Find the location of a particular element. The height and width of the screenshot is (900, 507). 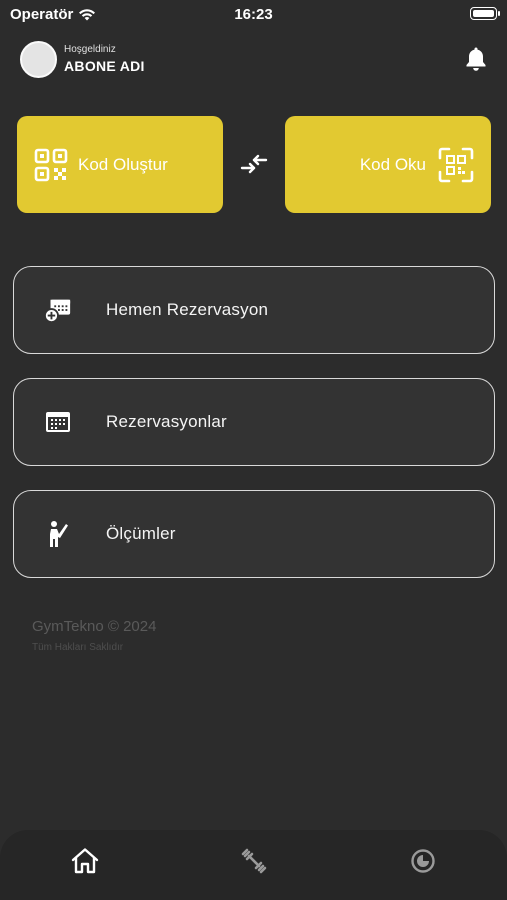

read-code-button: Kod Oku is located at coordinates (388, 164).